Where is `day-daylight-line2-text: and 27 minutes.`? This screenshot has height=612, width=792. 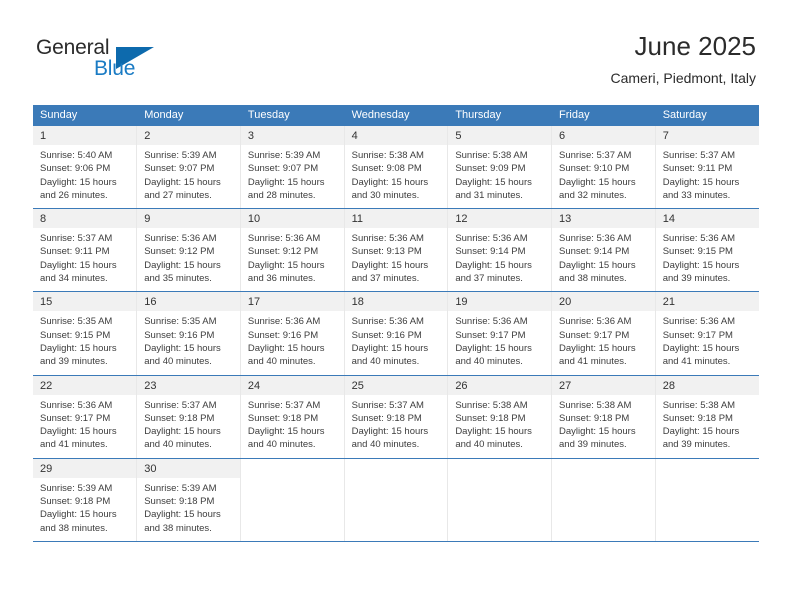 day-daylight-line2-text: and 27 minutes. is located at coordinates (178, 195).